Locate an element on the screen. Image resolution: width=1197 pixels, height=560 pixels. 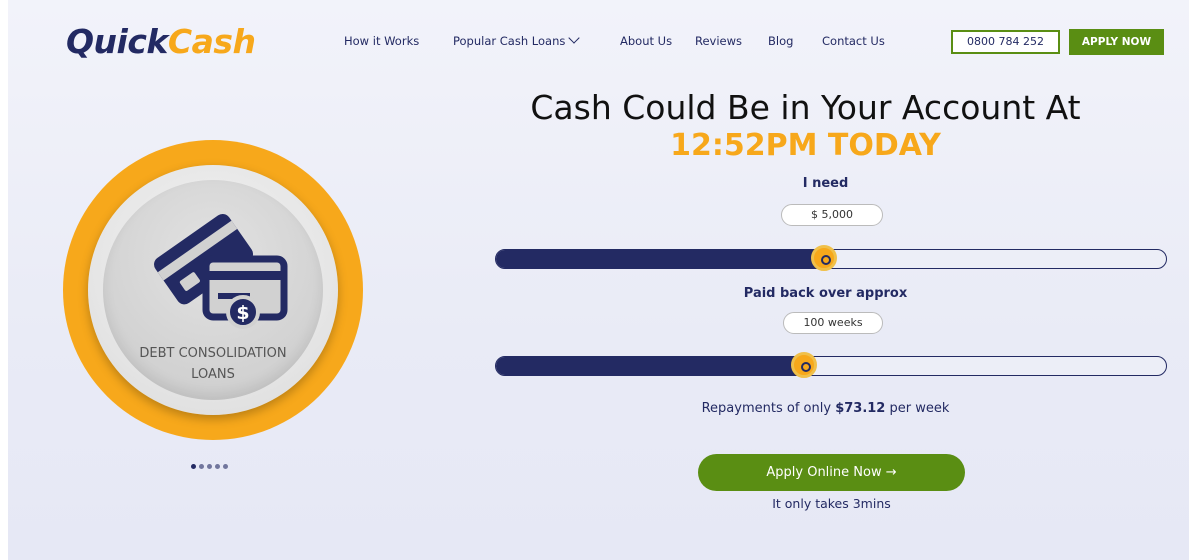
carousel-label-line1: DEBT CONSOLIDATION is located at coordinates (213, 353).